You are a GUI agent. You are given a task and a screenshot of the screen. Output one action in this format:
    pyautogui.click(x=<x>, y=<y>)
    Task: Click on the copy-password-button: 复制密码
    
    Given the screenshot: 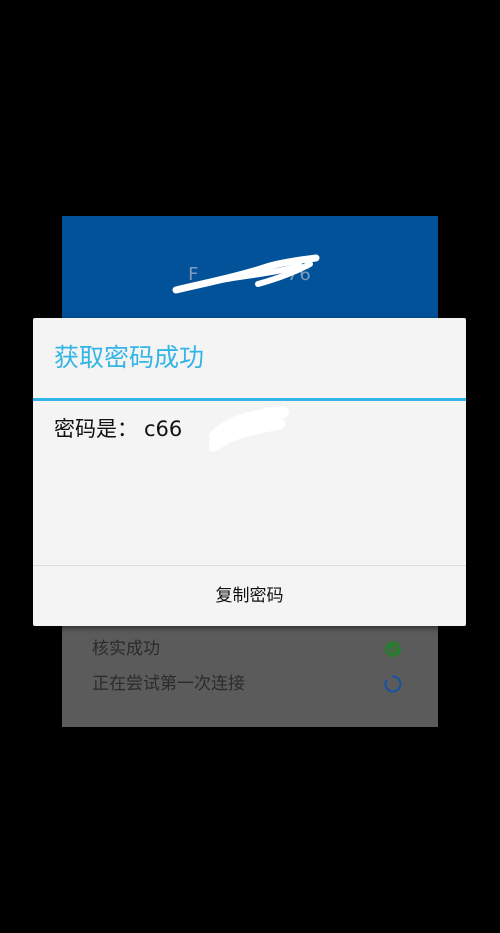 What is the action you would take?
    pyautogui.click(x=249, y=596)
    